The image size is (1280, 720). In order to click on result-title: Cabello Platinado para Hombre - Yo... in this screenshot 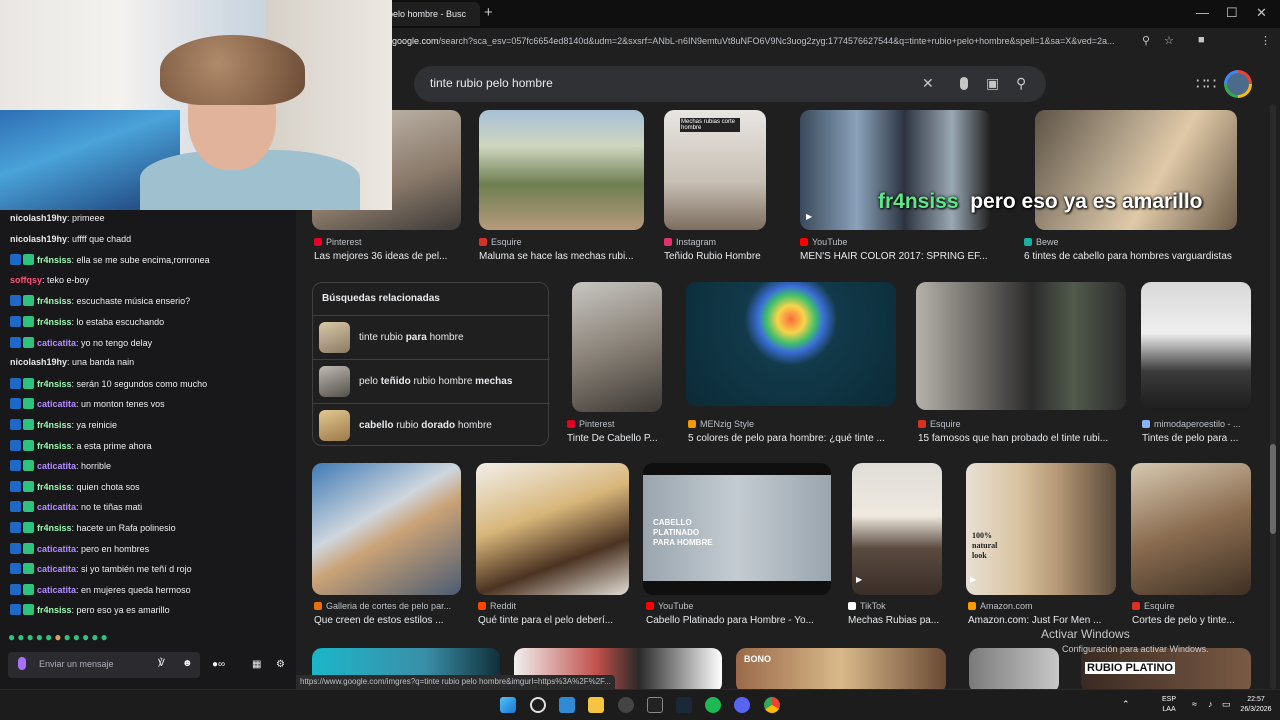, I will do `click(741, 620)`.